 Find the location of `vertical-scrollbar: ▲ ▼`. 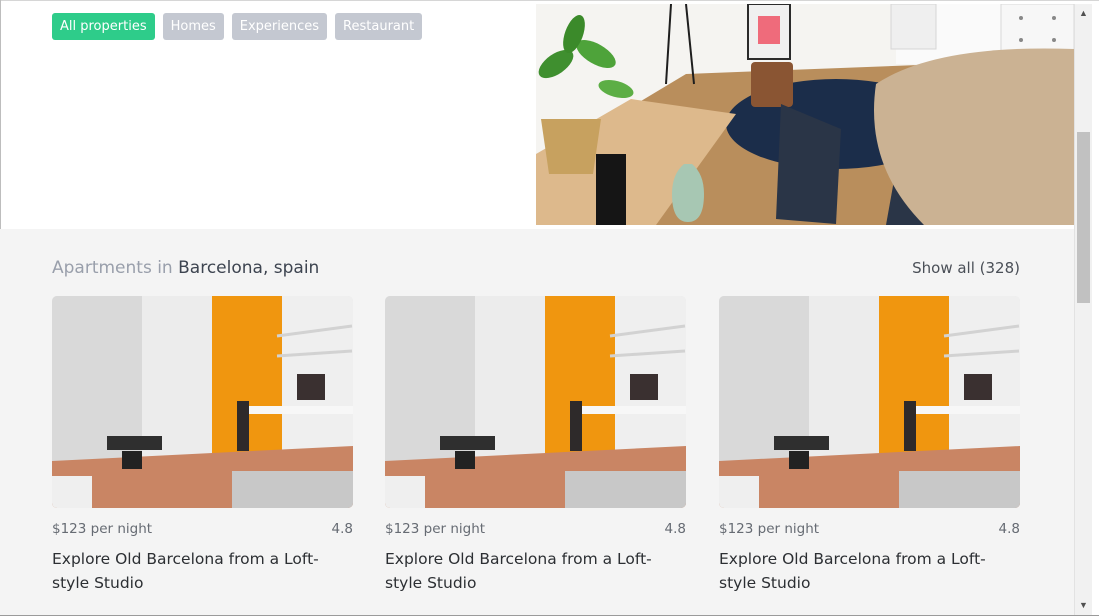

vertical-scrollbar: ▲ ▼ is located at coordinates (1083, 309).